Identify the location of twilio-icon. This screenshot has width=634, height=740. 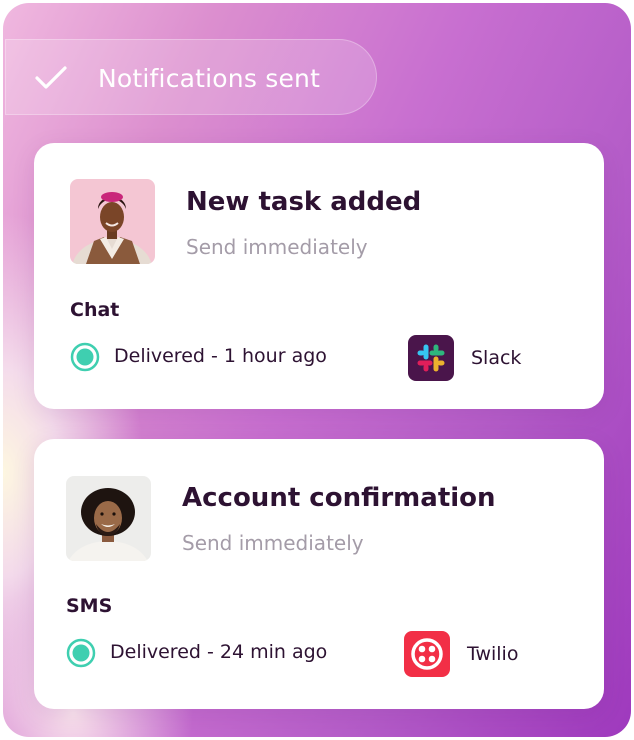
(427, 654).